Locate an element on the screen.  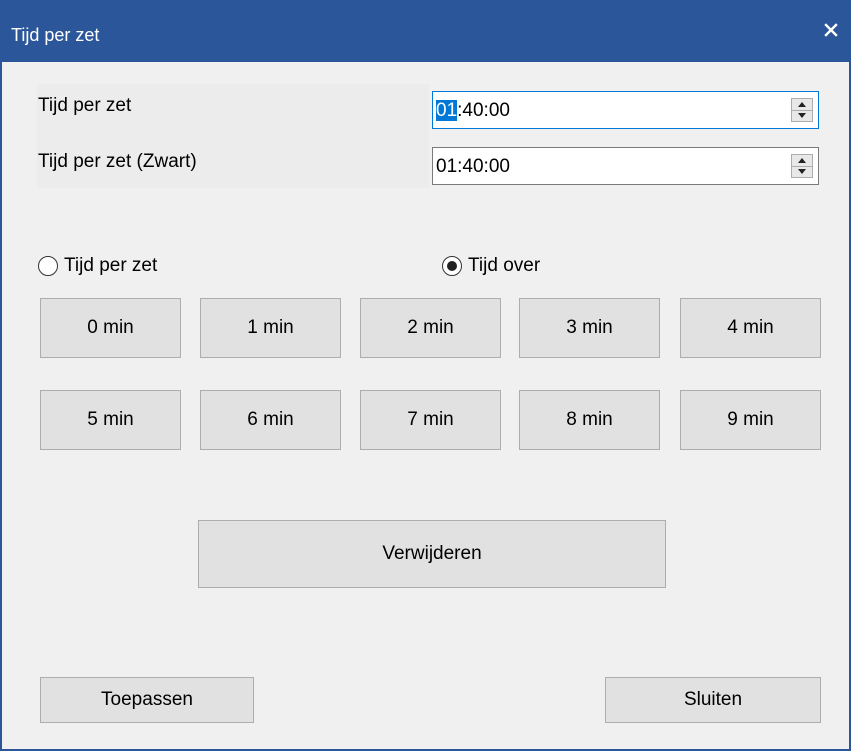
apply-button: Toepassen is located at coordinates (147, 700).